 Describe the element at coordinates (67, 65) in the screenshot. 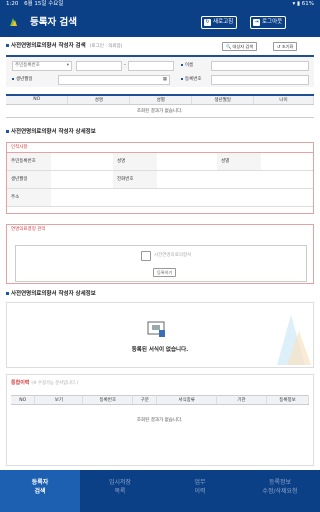

I see `chevron-down-icon: ▾` at that location.